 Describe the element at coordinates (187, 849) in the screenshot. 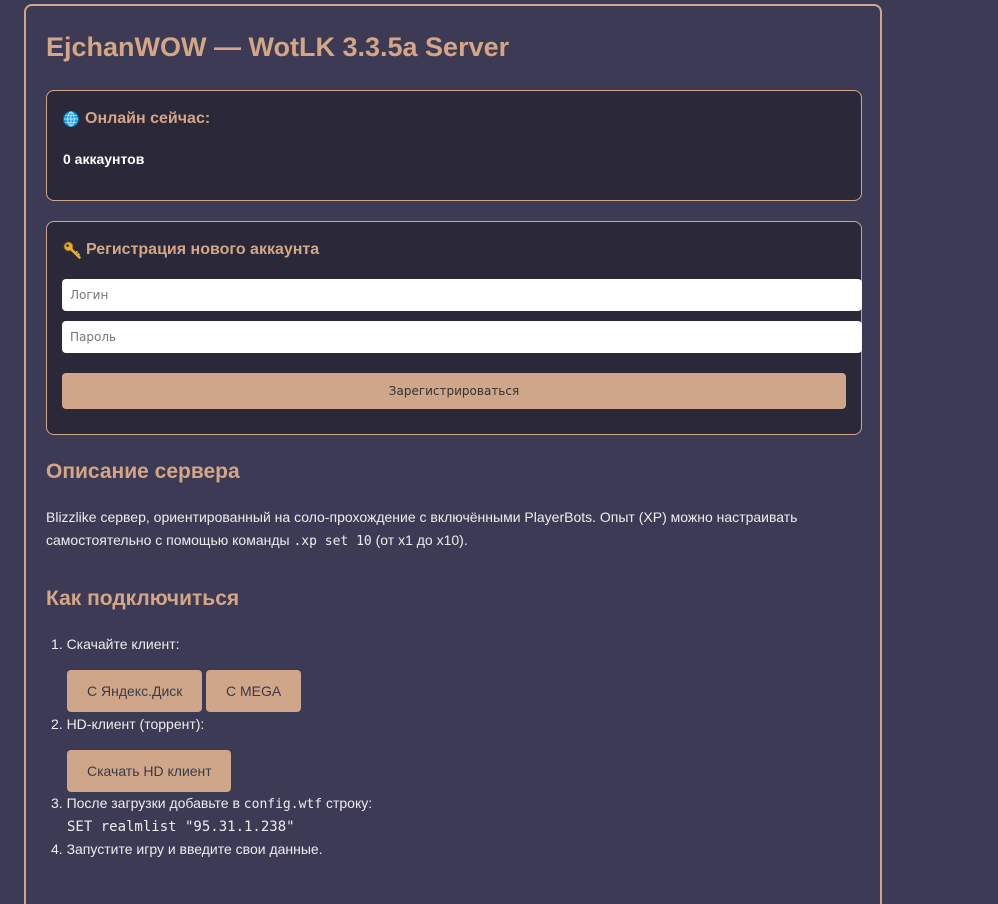

I see `step-launch-game: 4. Запустите игру и введите свои данные.` at that location.